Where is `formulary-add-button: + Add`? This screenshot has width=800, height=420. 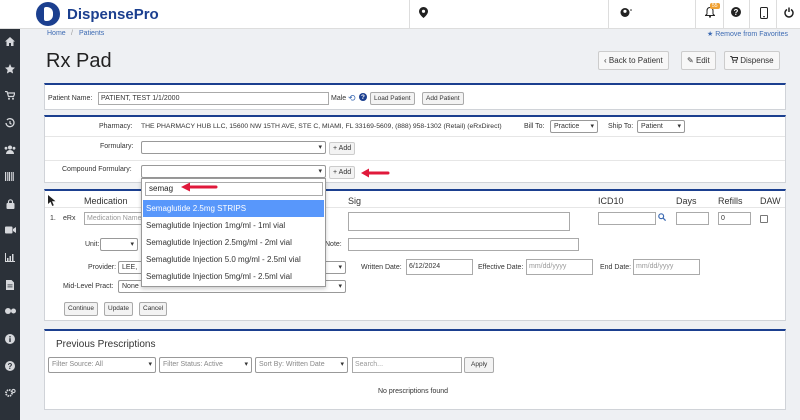
formulary-add-button: + Add is located at coordinates (342, 148).